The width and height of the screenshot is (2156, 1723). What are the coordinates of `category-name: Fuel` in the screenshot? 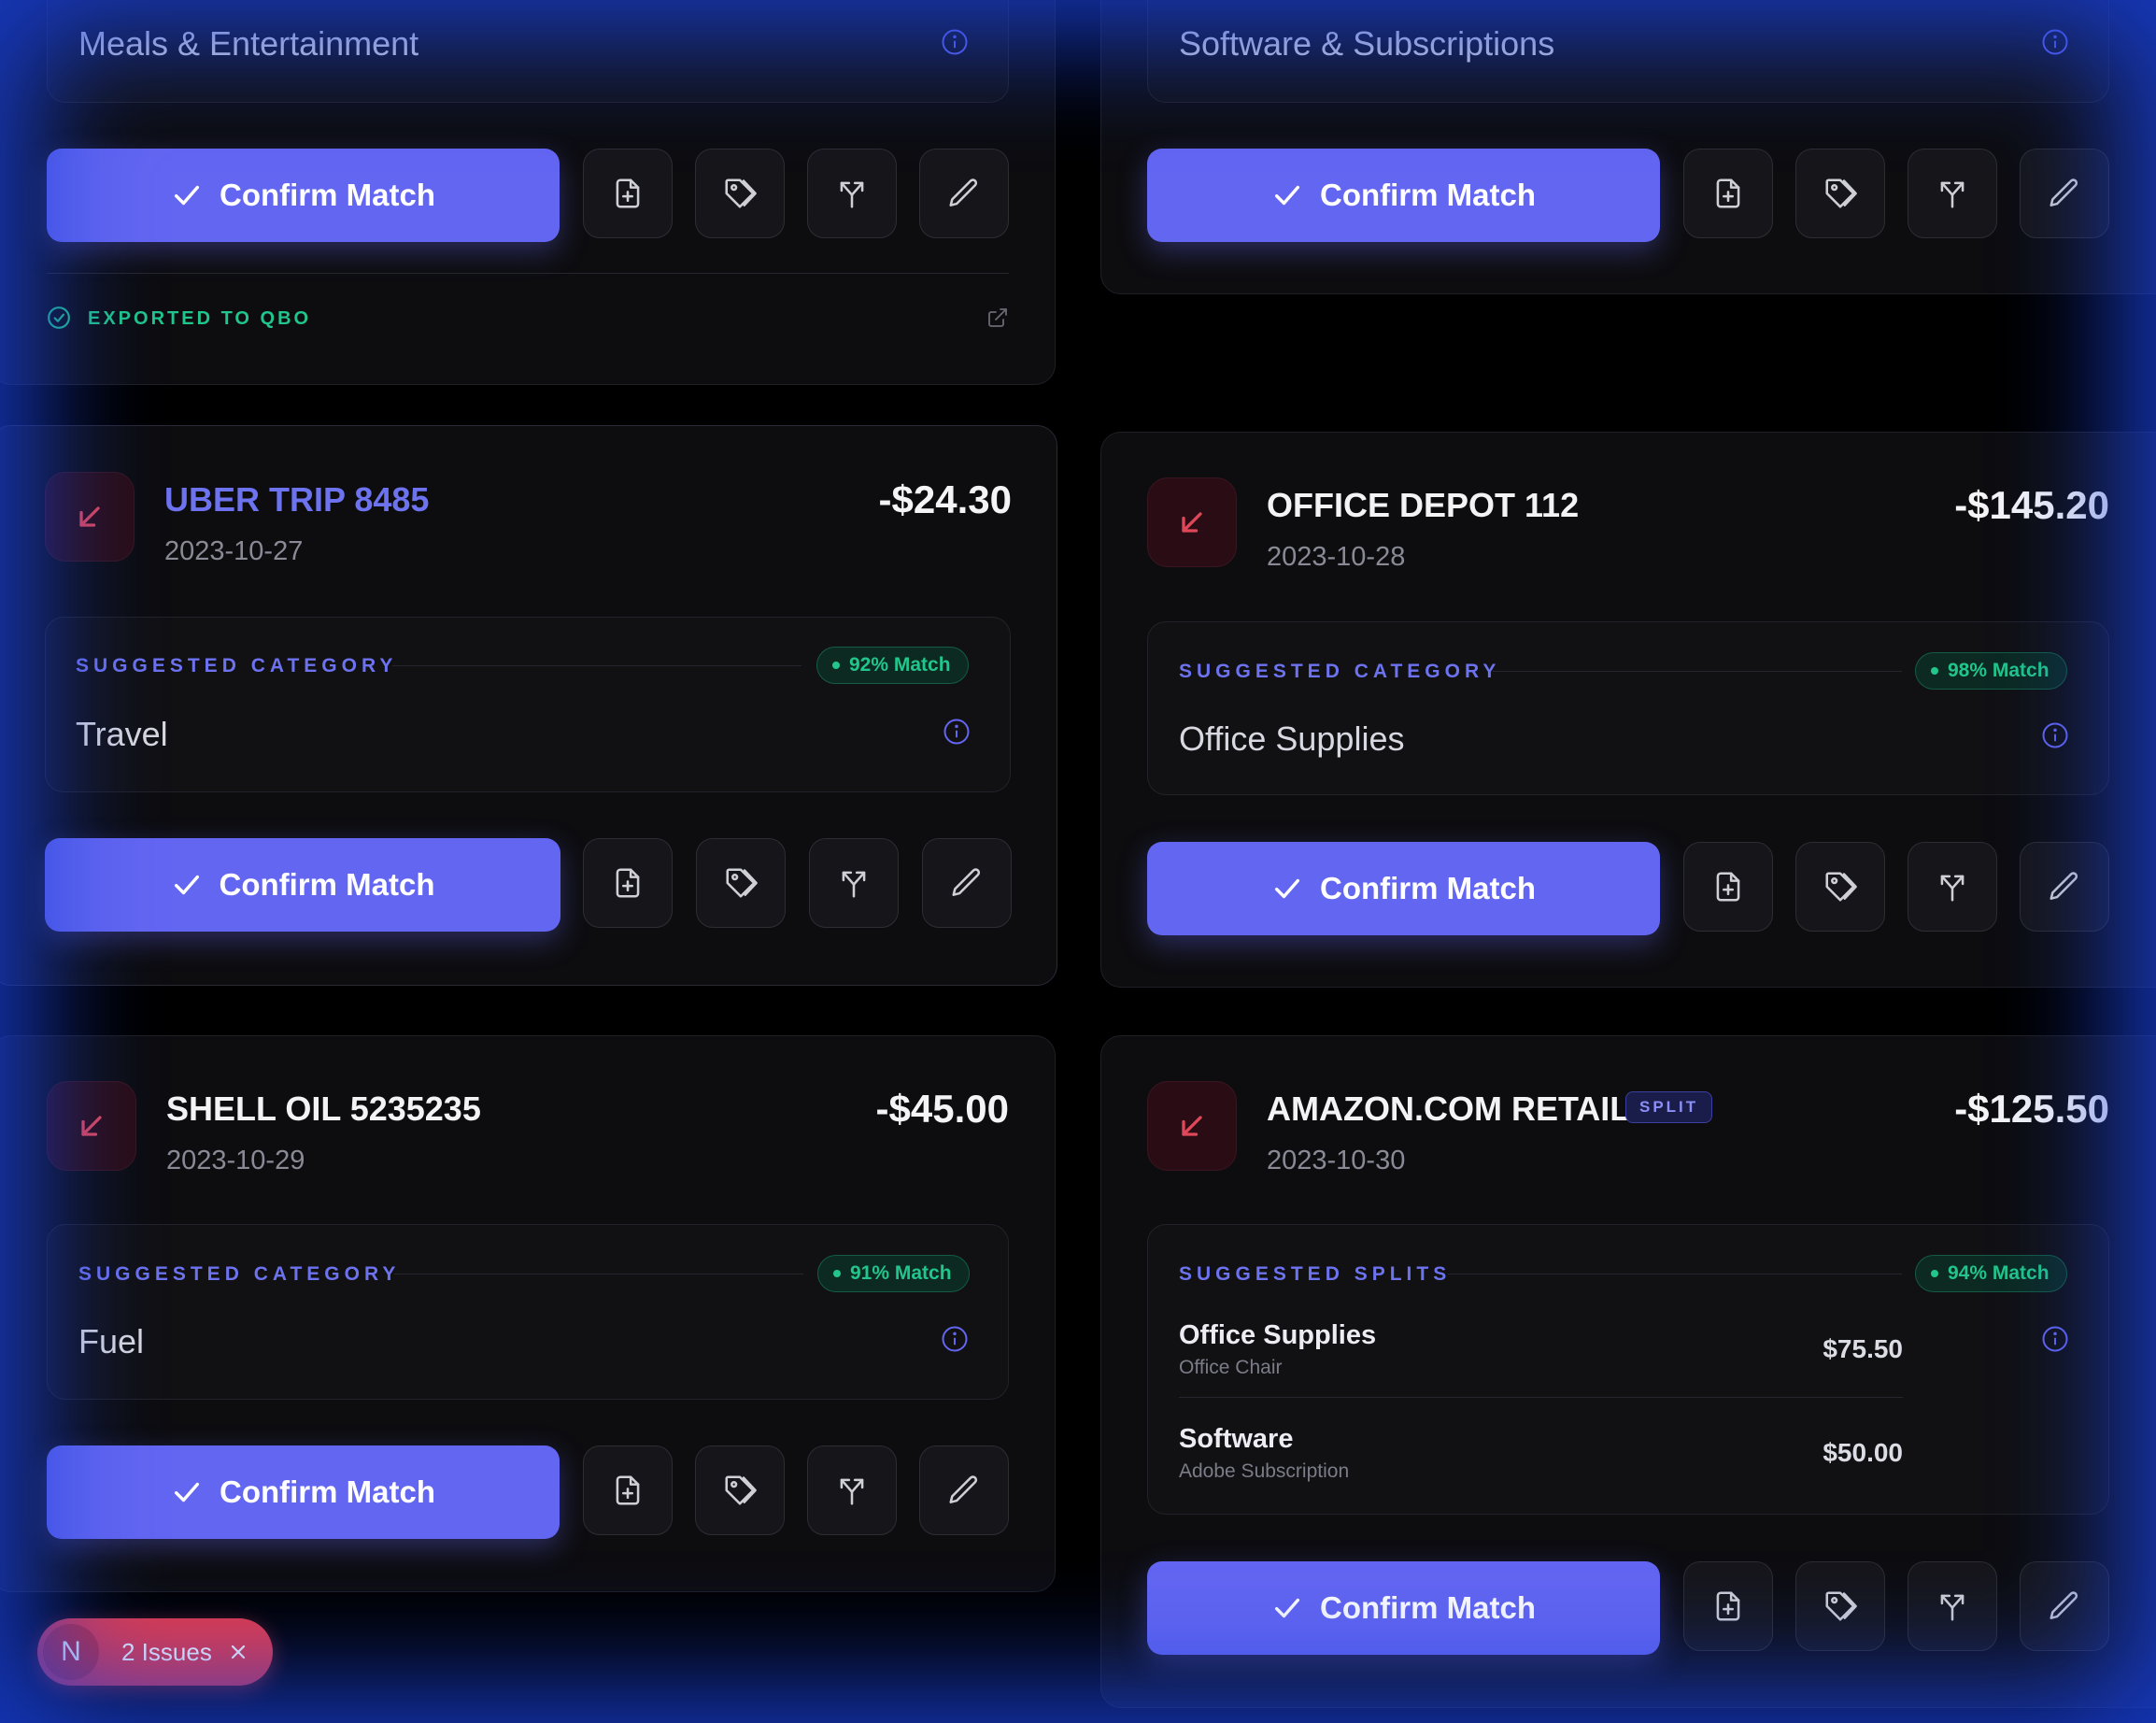 It's located at (111, 1341).